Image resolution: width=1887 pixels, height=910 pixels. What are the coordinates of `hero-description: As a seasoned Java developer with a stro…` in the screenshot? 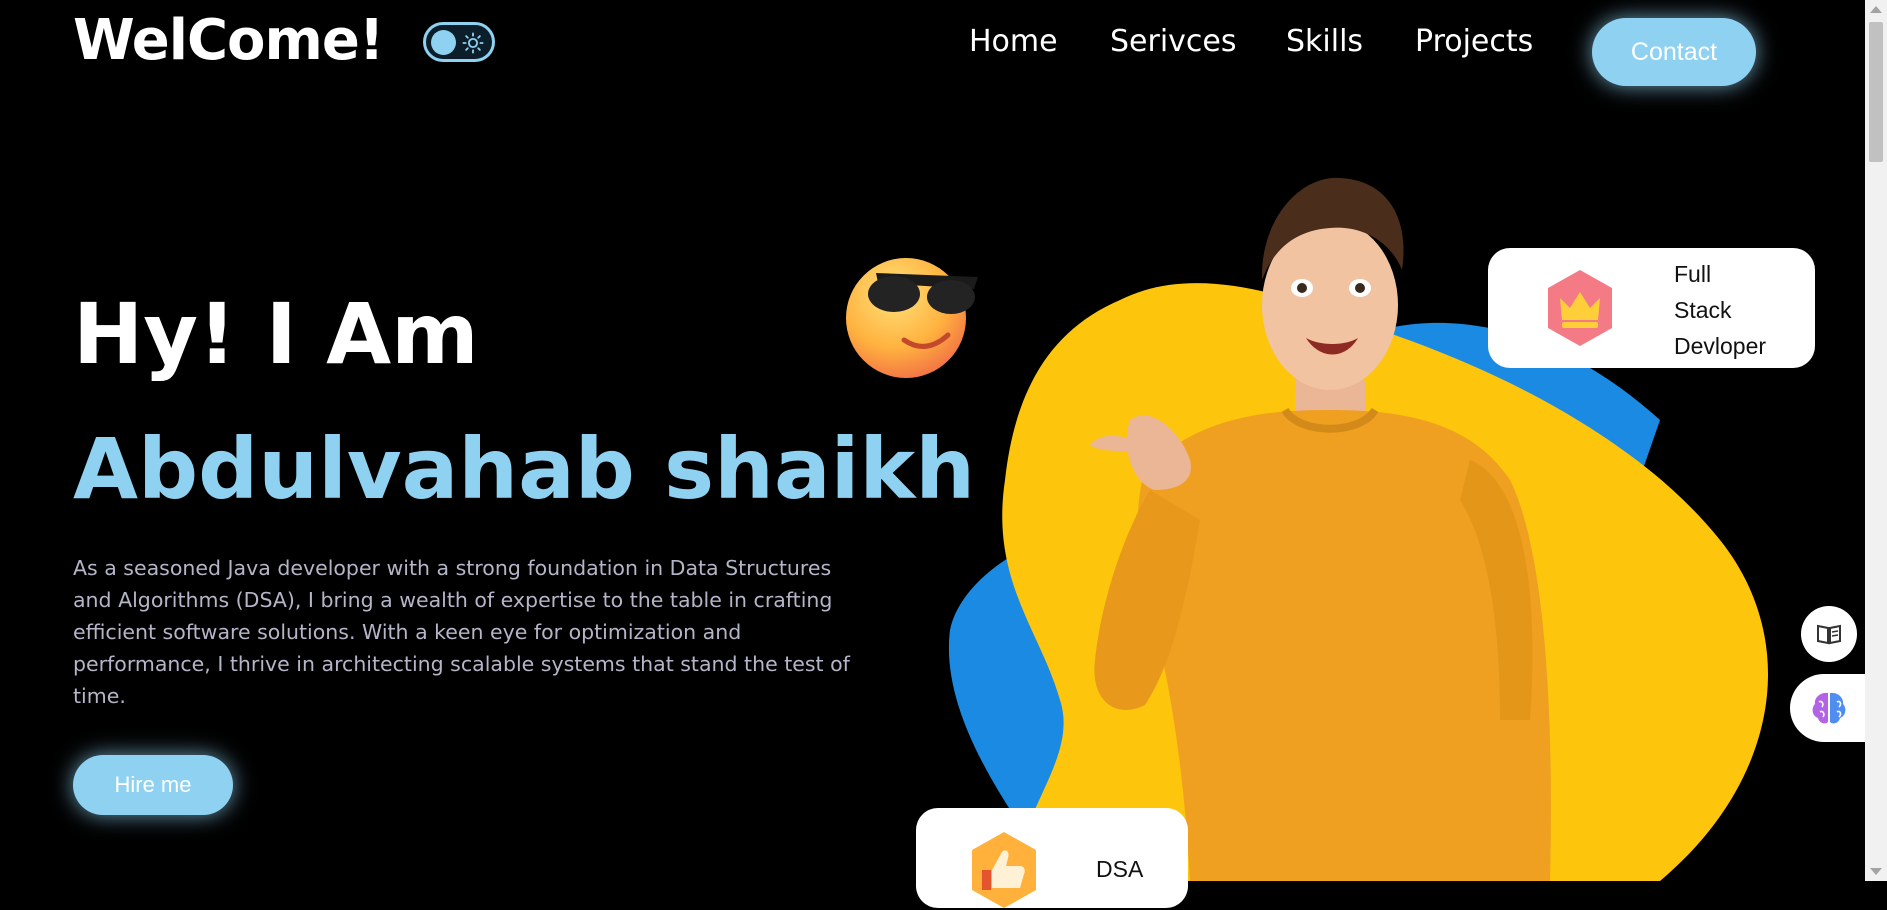 It's located at (461, 632).